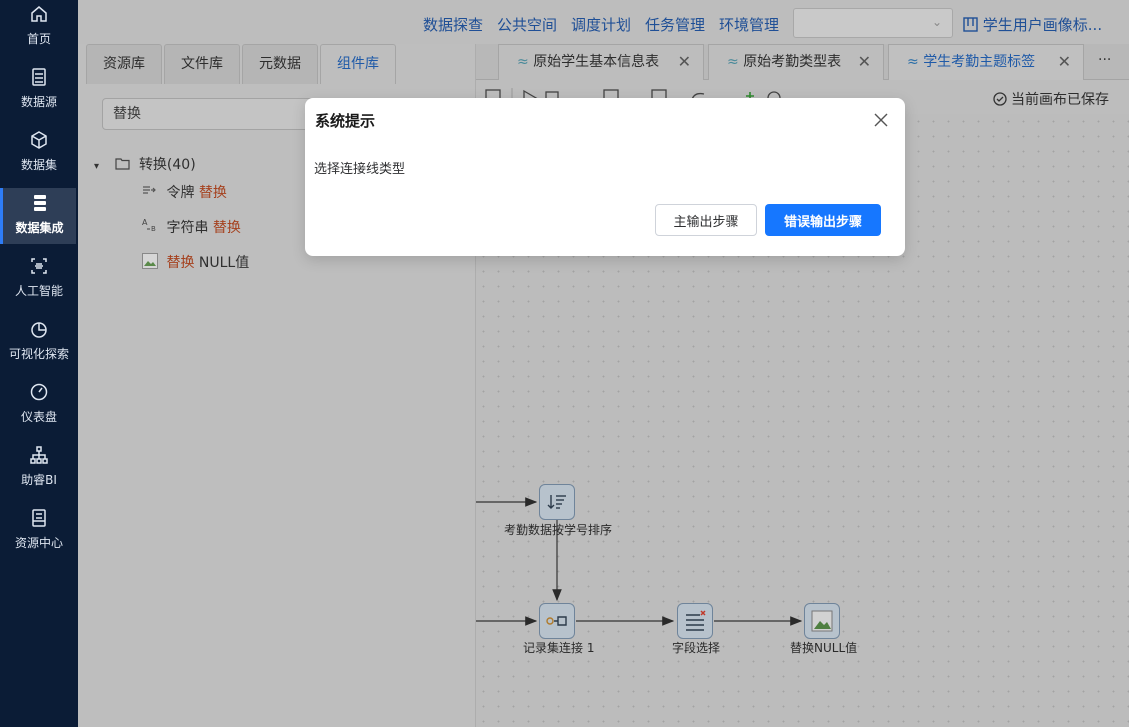 The image size is (1129, 727). What do you see at coordinates (38, 291) in the screenshot?
I see `sidebar-item-label: 人工智能` at bounding box center [38, 291].